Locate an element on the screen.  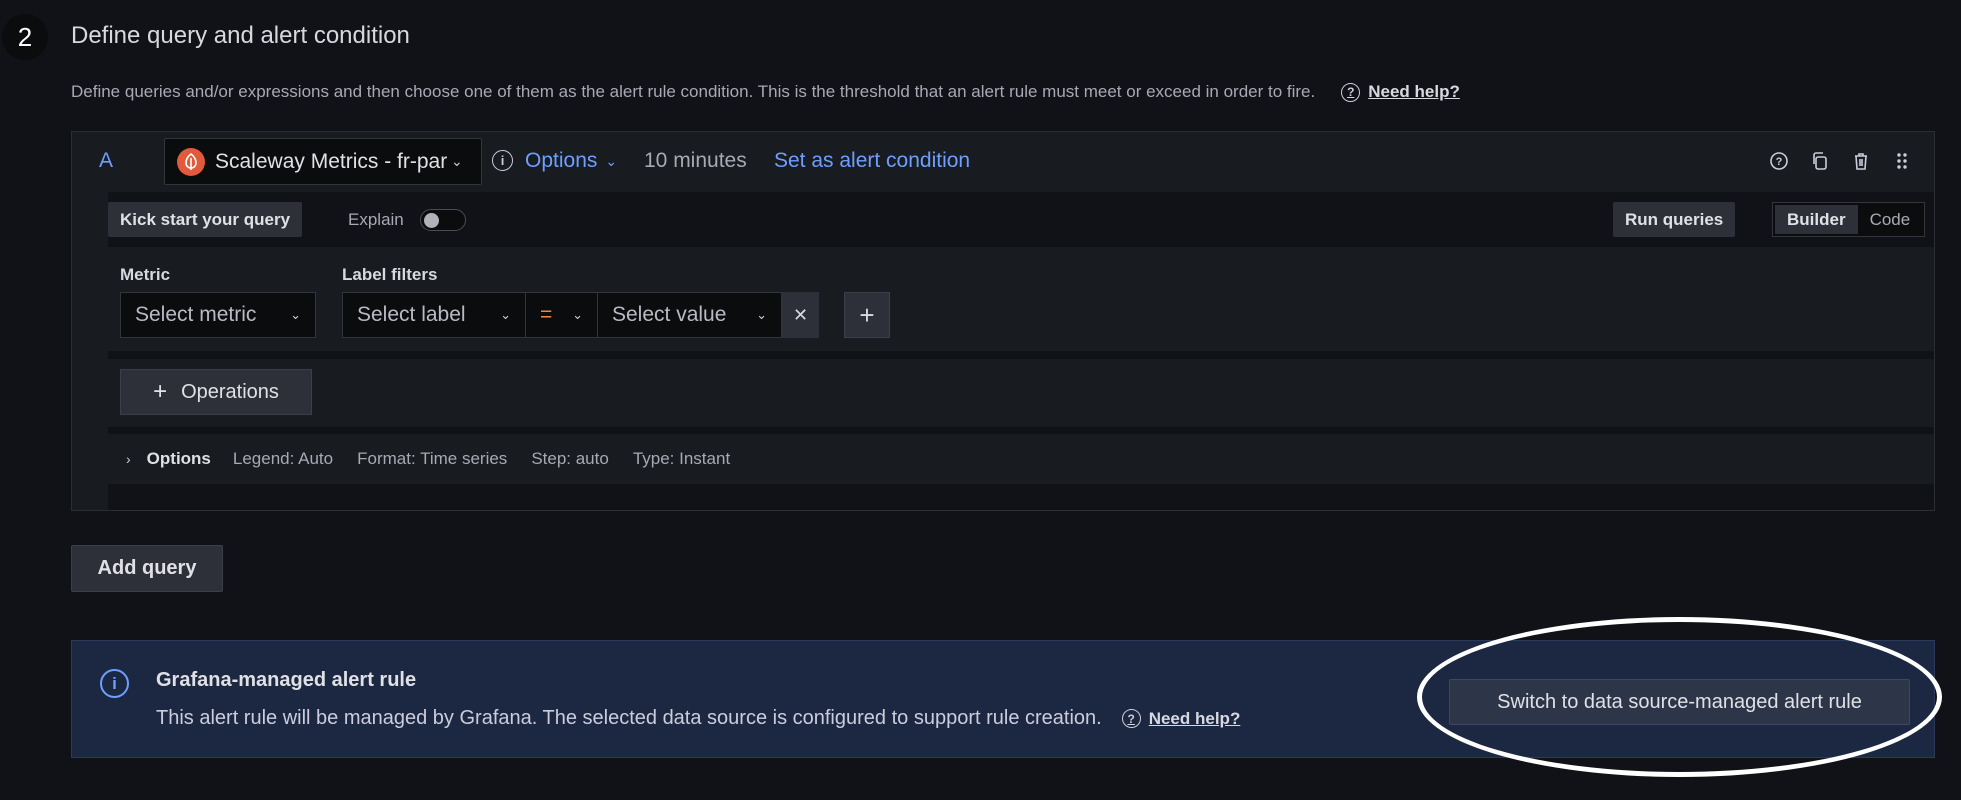
value-placeholder: Select value is located at coordinates (669, 314).